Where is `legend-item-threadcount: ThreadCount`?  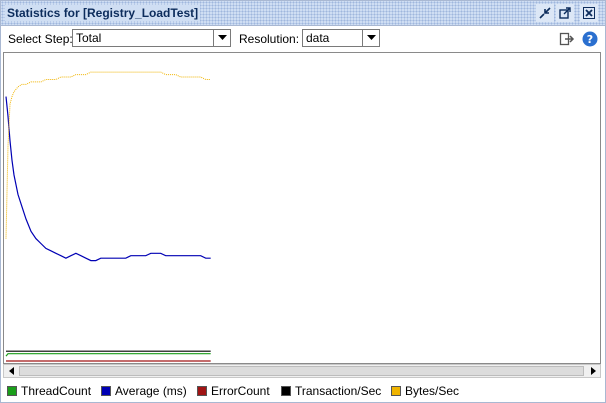 legend-item-threadcount: ThreadCount is located at coordinates (49, 391).